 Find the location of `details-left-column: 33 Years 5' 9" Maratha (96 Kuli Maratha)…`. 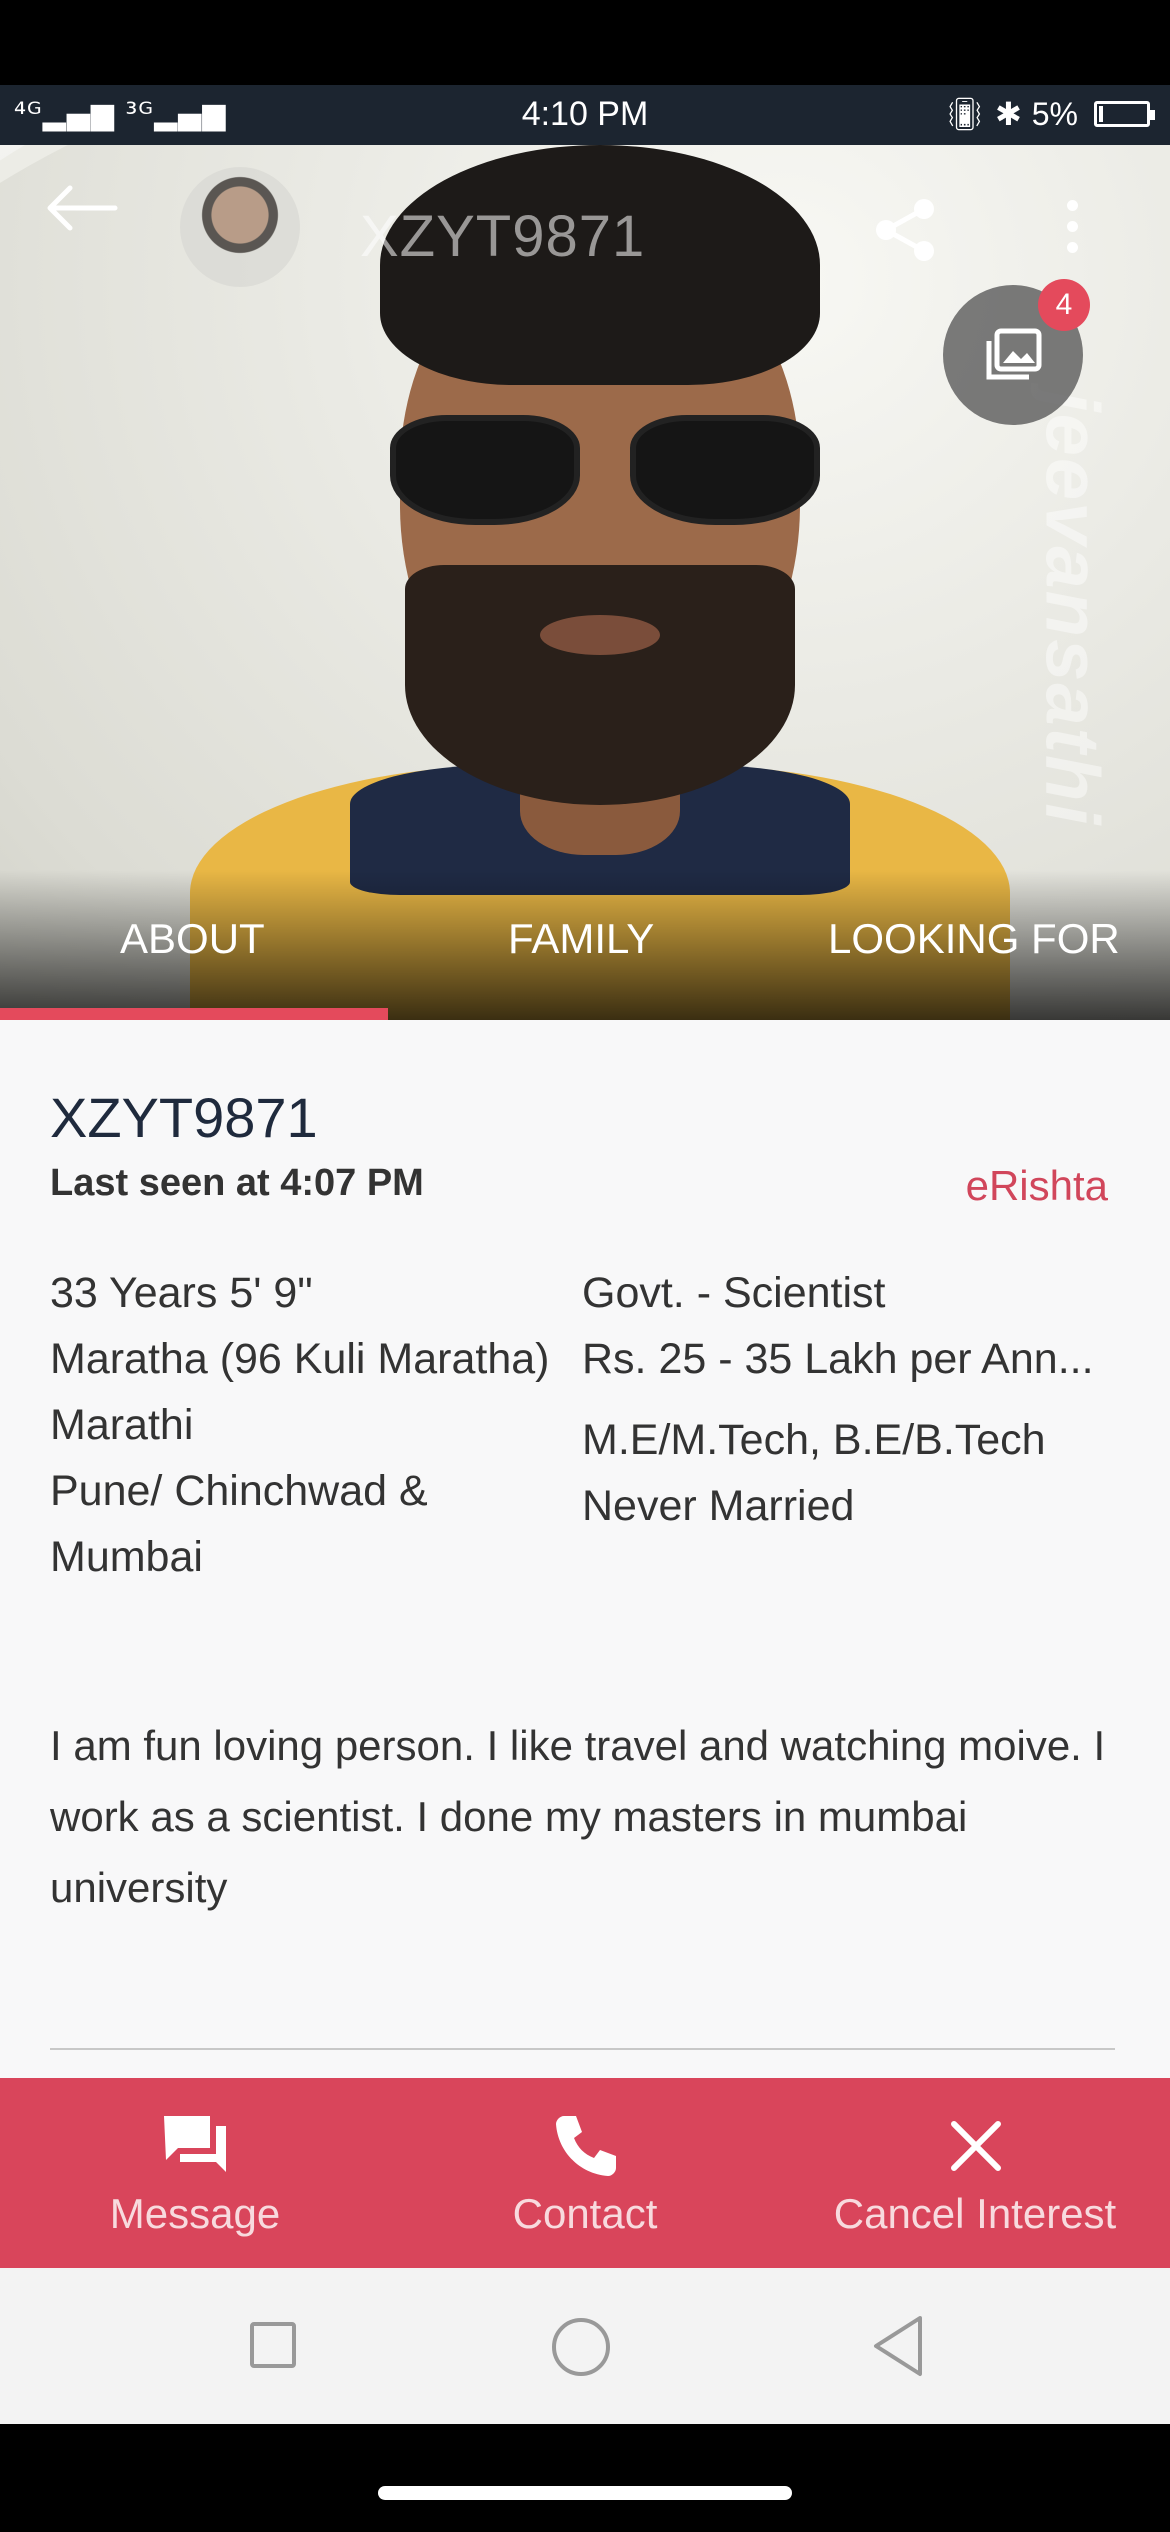

details-left-column: 33 Years 5' 9" Maratha (96 Kuli Maratha)… is located at coordinates (315, 1425).